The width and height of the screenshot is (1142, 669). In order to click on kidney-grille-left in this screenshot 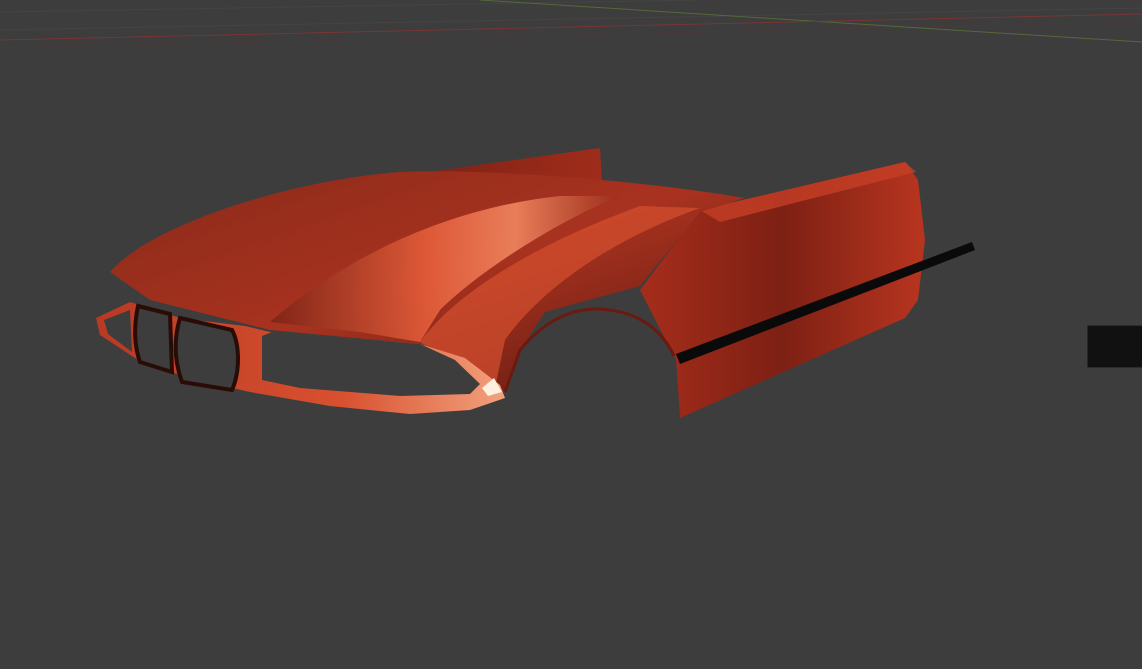, I will do `click(154, 339)`.